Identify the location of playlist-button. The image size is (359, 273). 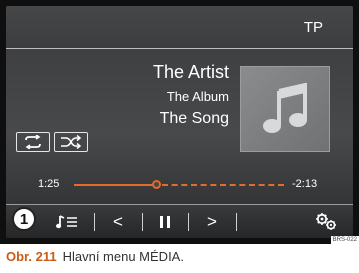
(67, 221).